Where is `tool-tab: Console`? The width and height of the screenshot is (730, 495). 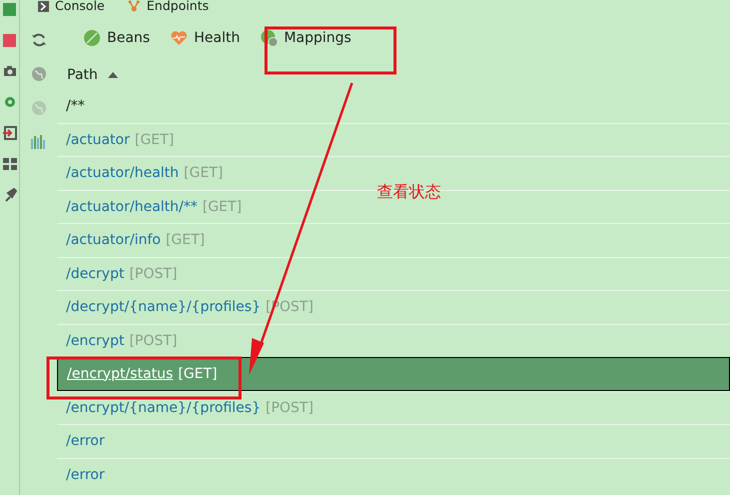 tool-tab: Console is located at coordinates (71, 6).